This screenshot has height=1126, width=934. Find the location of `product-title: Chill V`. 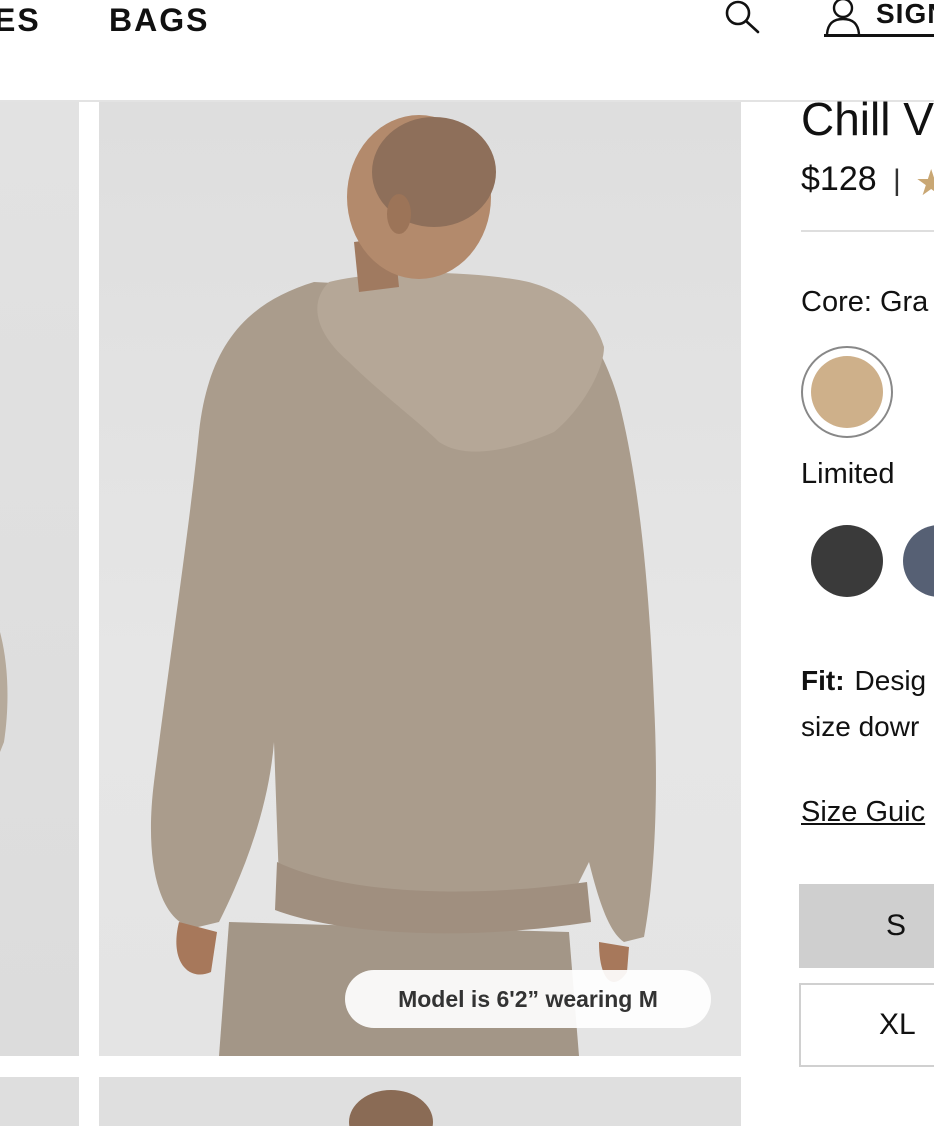

product-title: Chill V is located at coordinates (867, 119).